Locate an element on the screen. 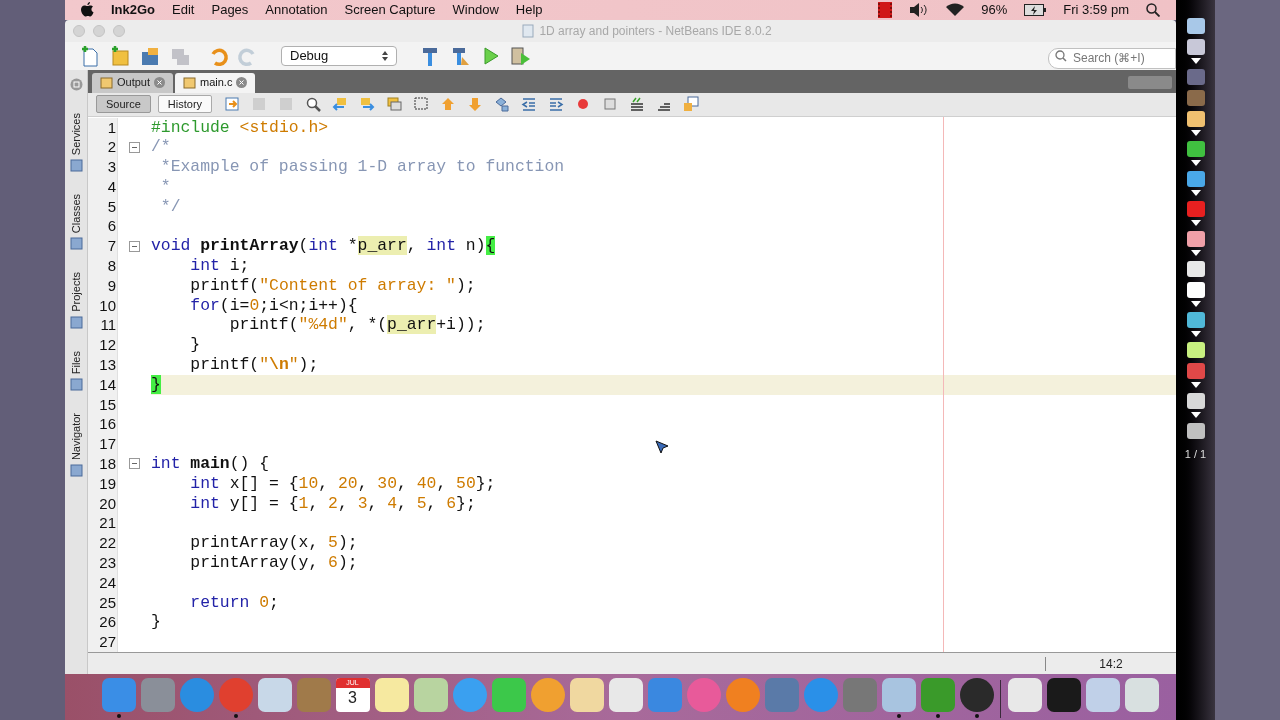 Image resolution: width=1280 pixels, height=720 pixels. menu-item: Pages is located at coordinates (230, 10).